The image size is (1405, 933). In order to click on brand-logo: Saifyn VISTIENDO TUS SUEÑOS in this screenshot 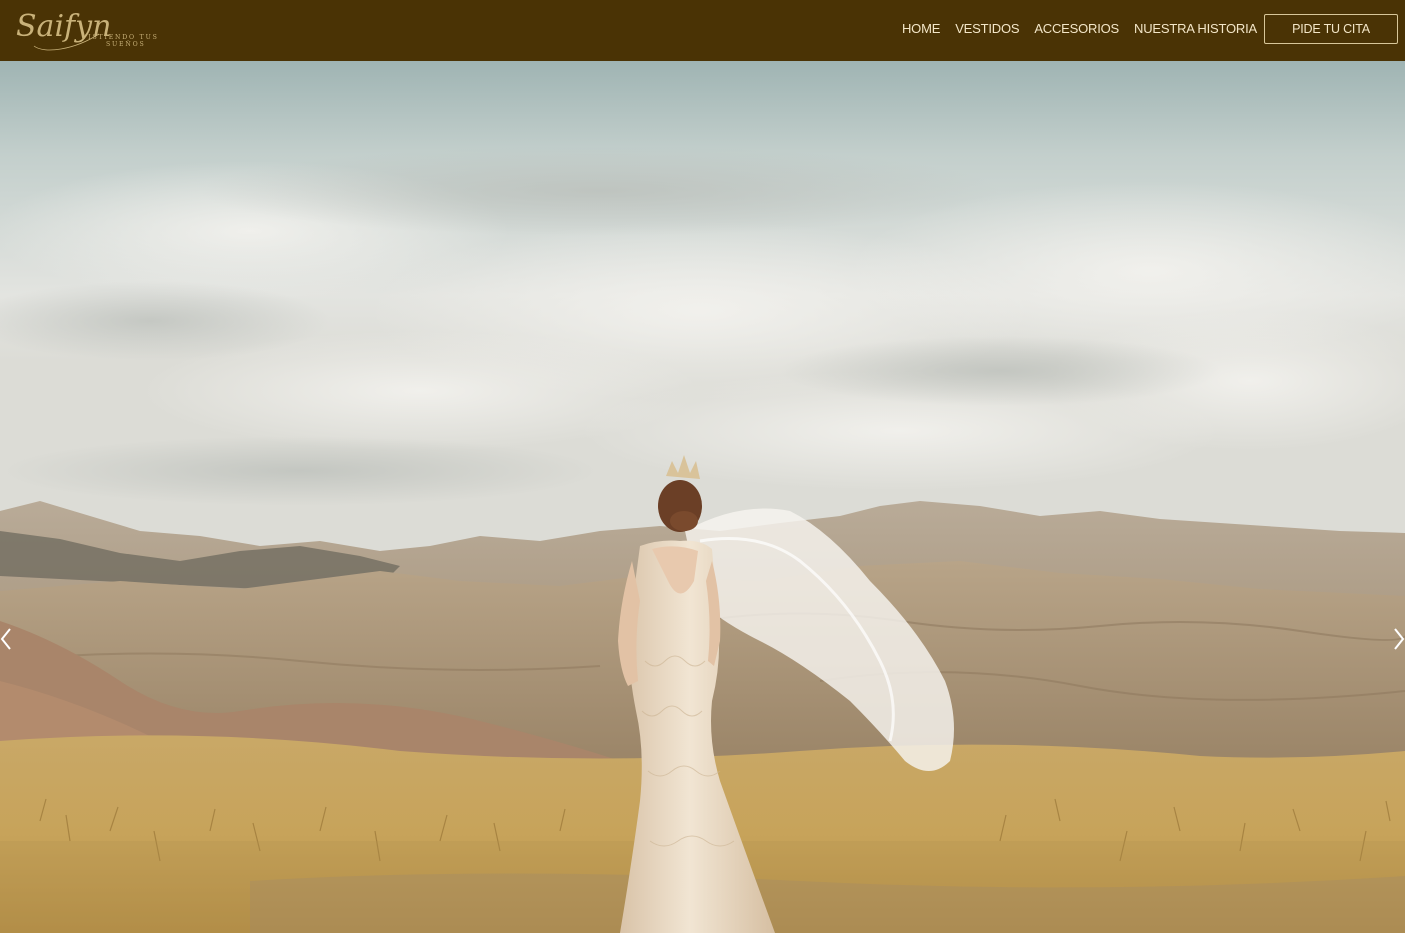, I will do `click(94, 30)`.